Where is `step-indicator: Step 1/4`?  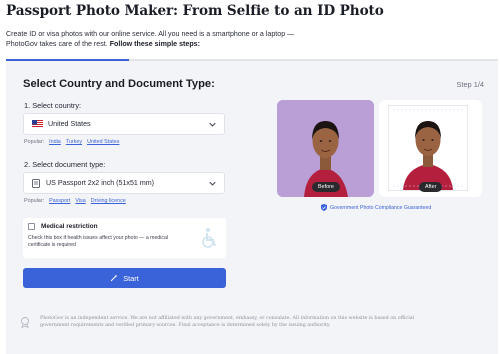
step-indicator: Step 1/4 is located at coordinates (470, 84).